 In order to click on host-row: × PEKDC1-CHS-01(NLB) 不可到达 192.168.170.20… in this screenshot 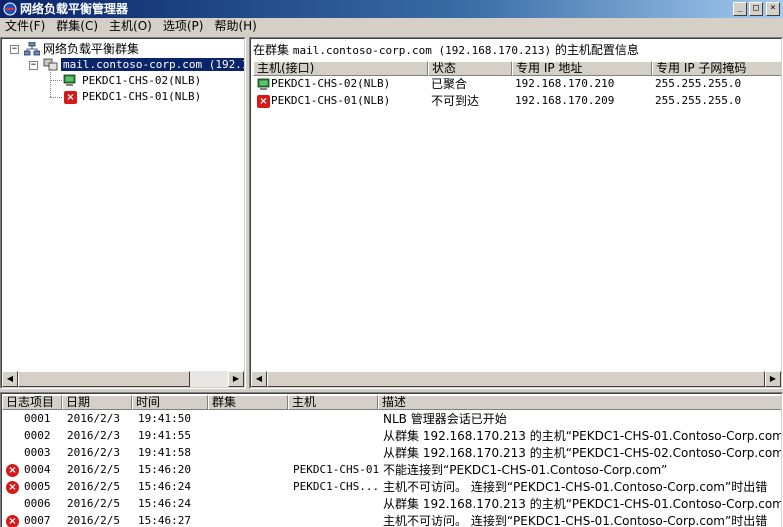, I will do `click(516, 101)`.